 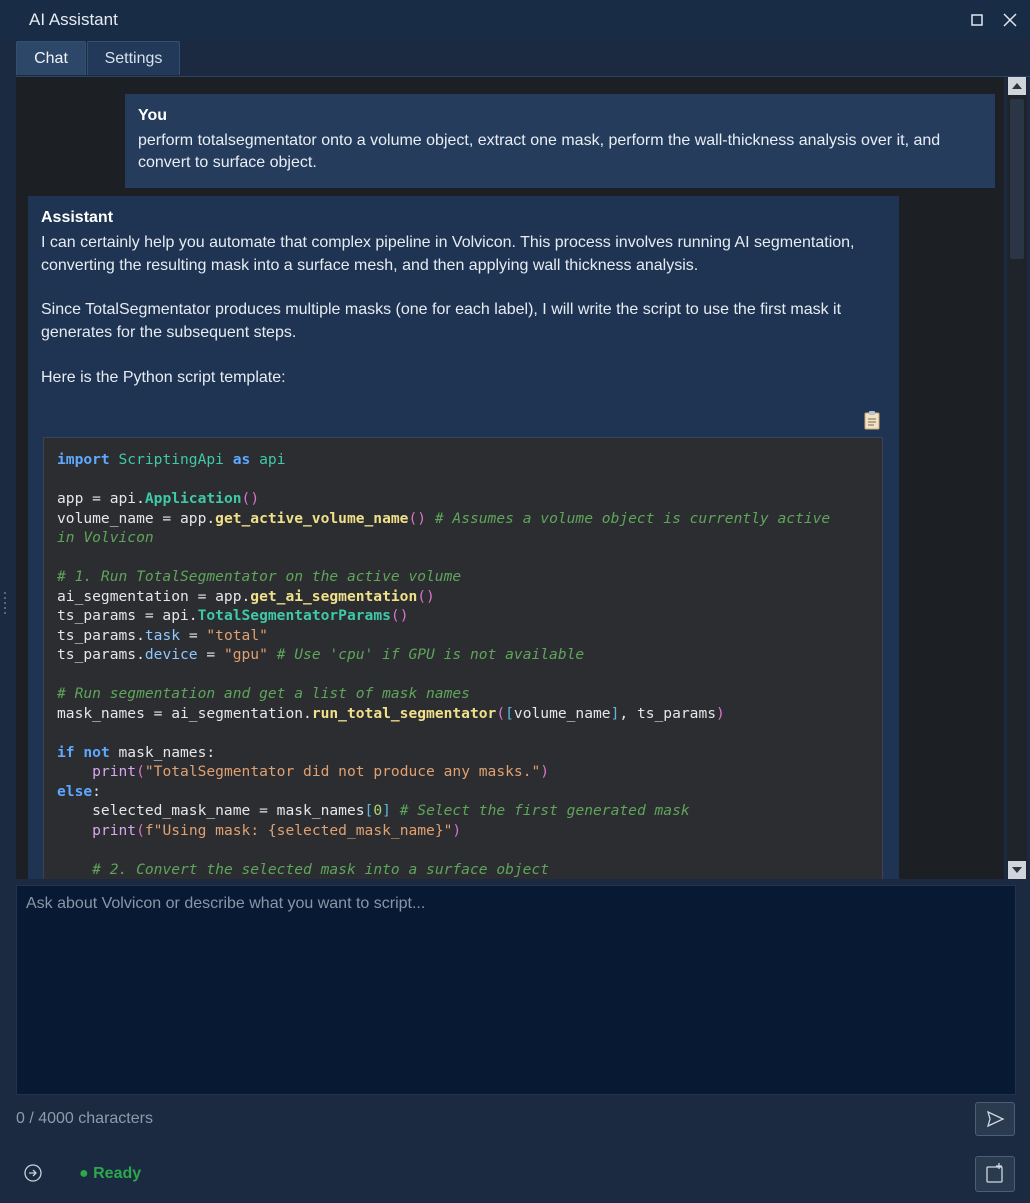 I want to click on scroll-thumb, so click(x=1017, y=179).